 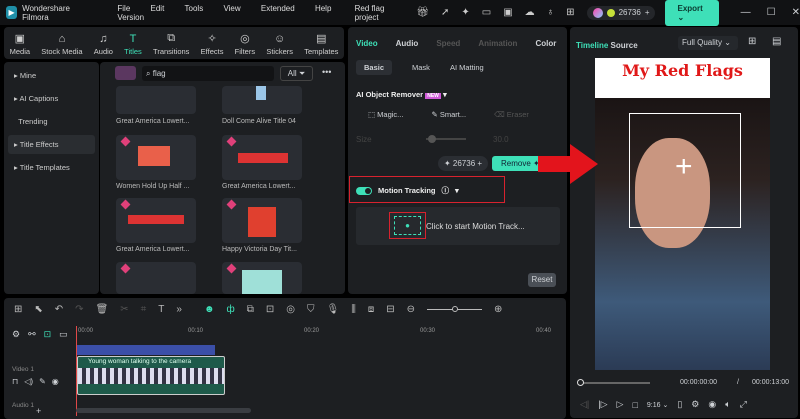 What do you see at coordinates (323, 8) in the screenshot?
I see `menu-help: Help` at bounding box center [323, 8].